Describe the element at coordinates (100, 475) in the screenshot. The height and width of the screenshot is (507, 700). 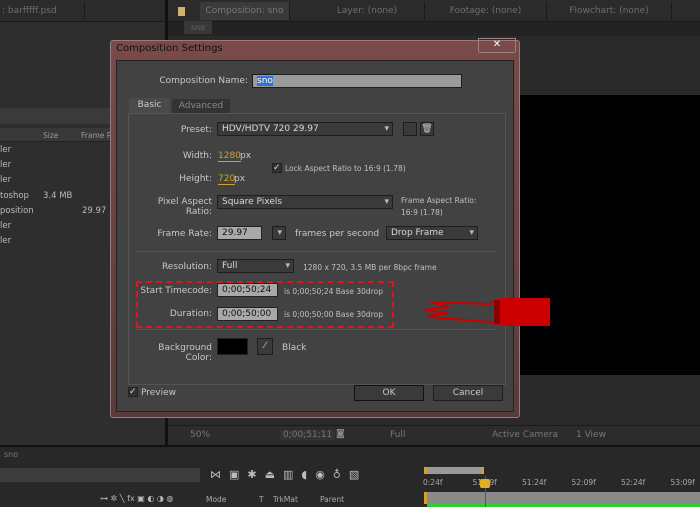
I see `timeline-search` at that location.